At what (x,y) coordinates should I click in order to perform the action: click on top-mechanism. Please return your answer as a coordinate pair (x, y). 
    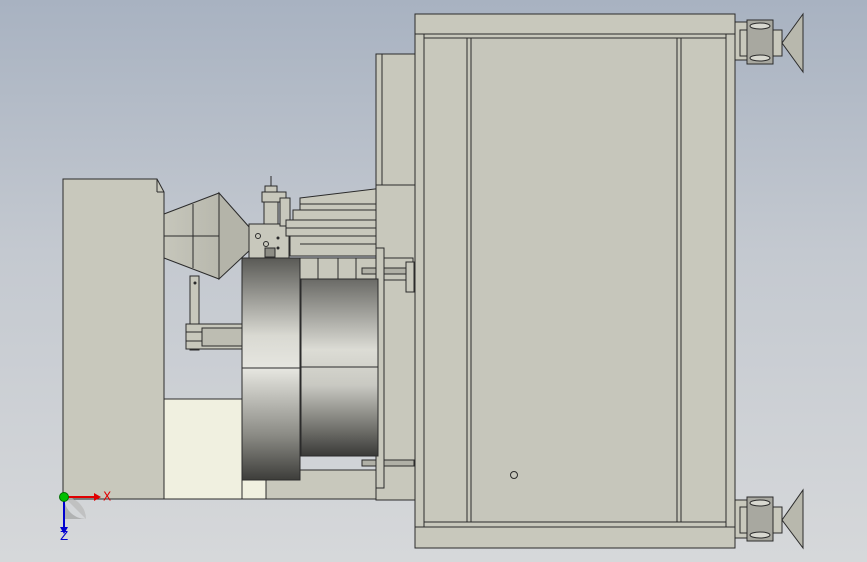
    Looking at the image, I should click on (269, 217).